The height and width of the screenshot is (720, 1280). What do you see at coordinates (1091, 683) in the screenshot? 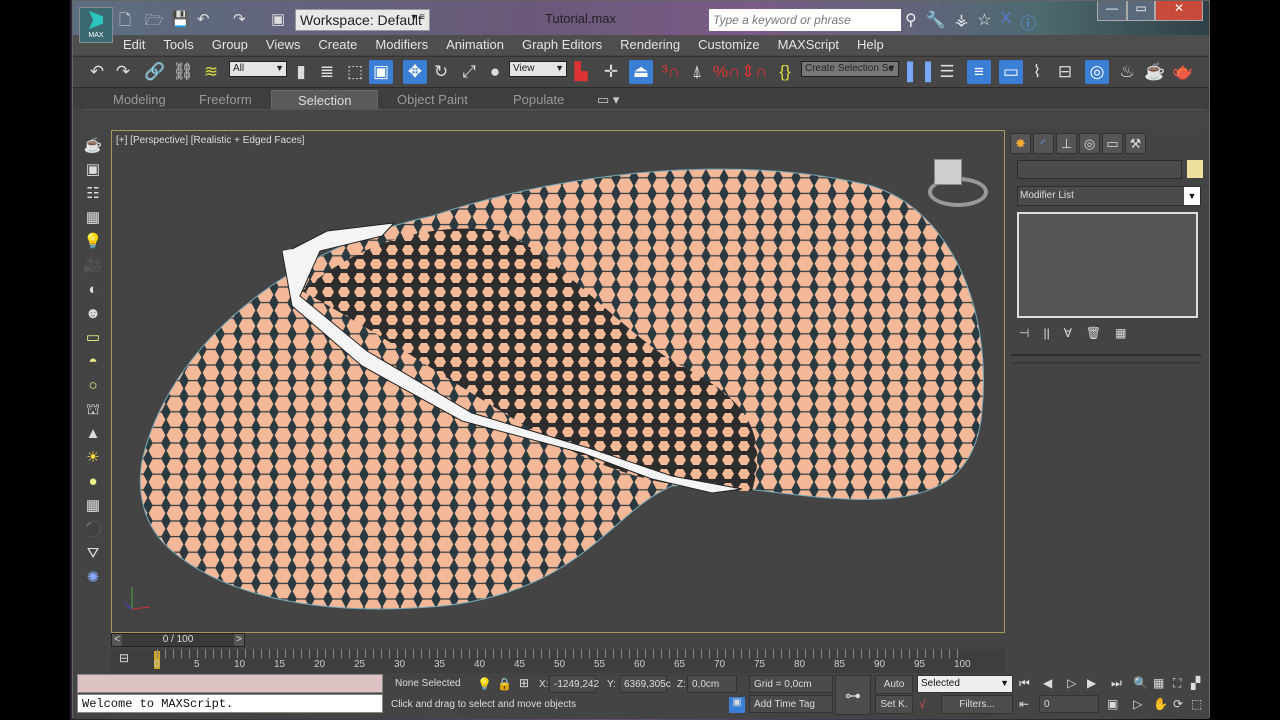
I see `next-frame-icon: ▶︎` at bounding box center [1091, 683].